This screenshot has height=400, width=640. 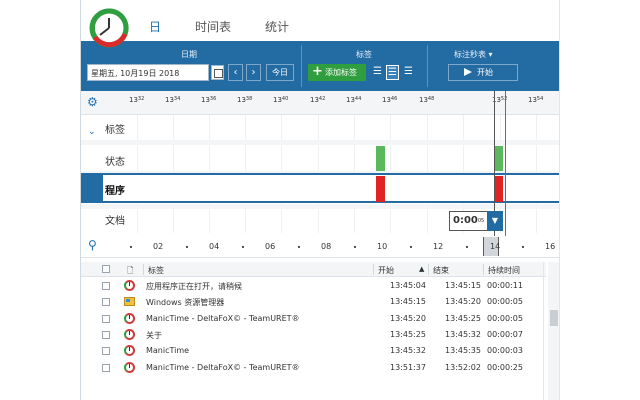 I want to click on row-start: 13:45:20, so click(x=408, y=318).